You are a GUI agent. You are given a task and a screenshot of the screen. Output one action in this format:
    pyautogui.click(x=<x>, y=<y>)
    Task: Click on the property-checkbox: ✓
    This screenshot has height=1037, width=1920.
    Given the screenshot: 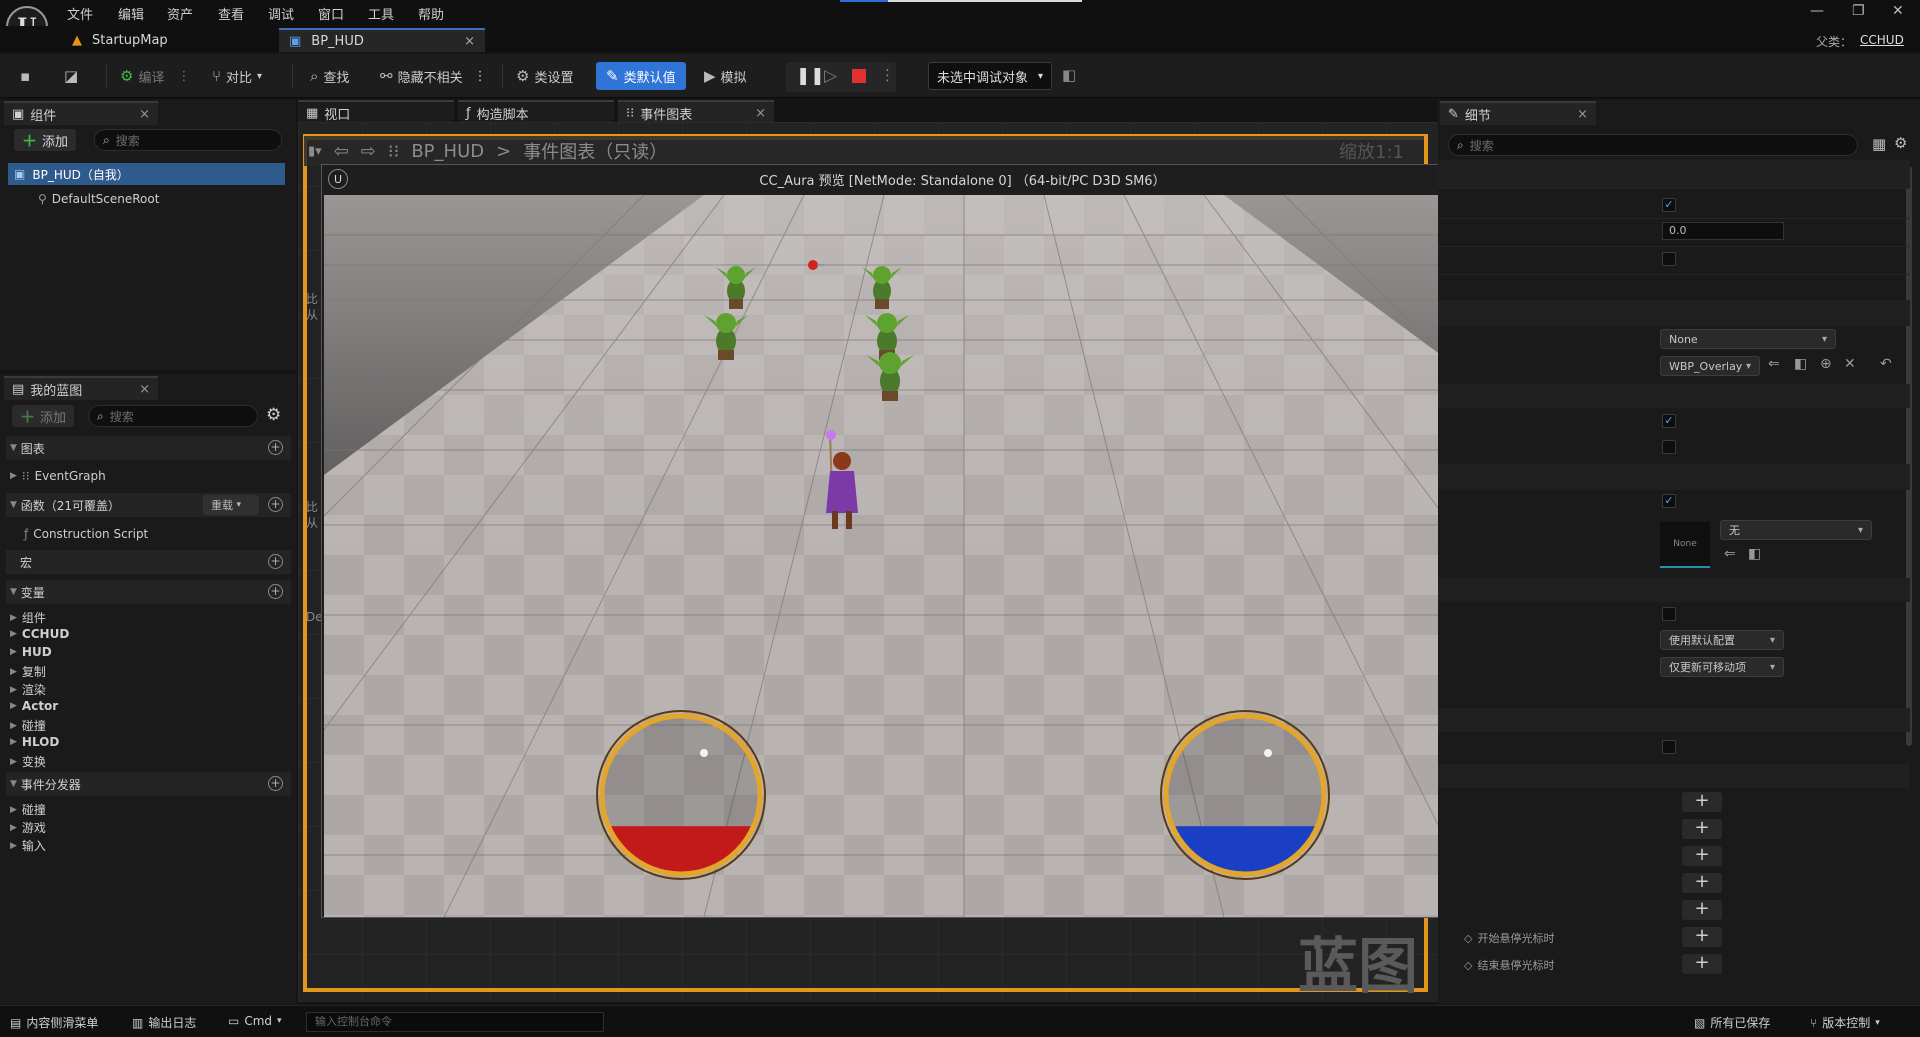 What is the action you would take?
    pyautogui.click(x=1669, y=205)
    